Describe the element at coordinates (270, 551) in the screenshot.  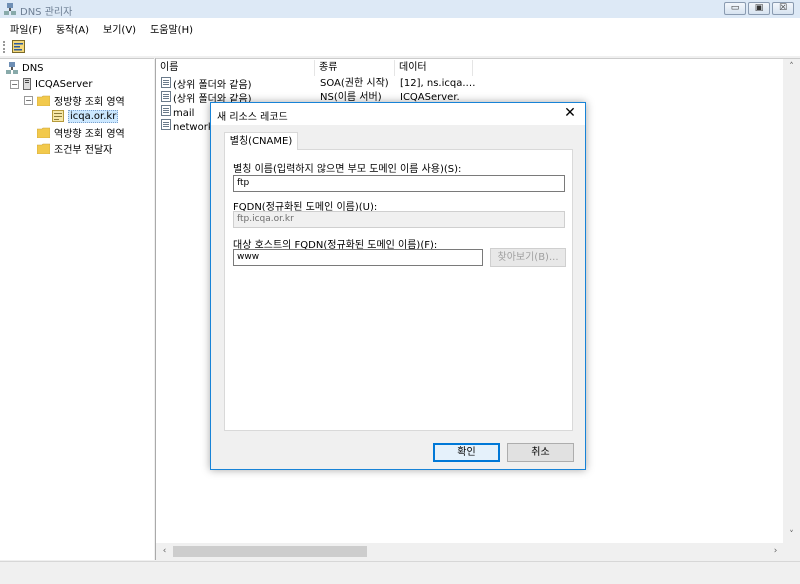
I see `scroll-thumb` at that location.